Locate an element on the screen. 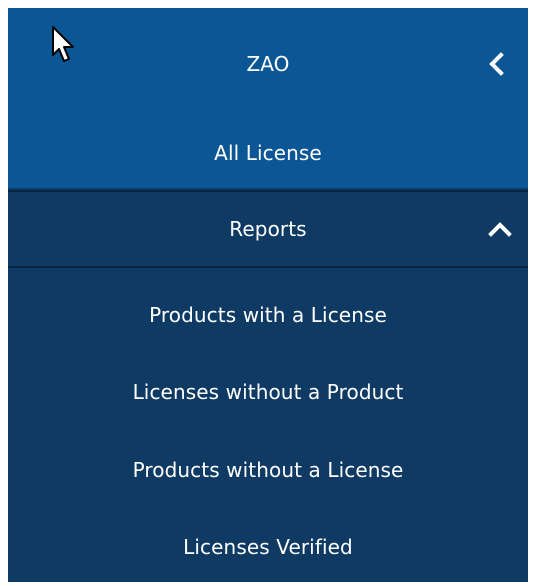 The width and height of the screenshot is (536, 586). menu-title-row: ZAO is located at coordinates (268, 64).